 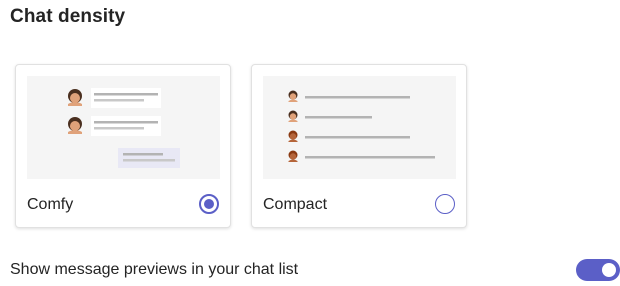 I want to click on comfy-preview, so click(x=123, y=127).